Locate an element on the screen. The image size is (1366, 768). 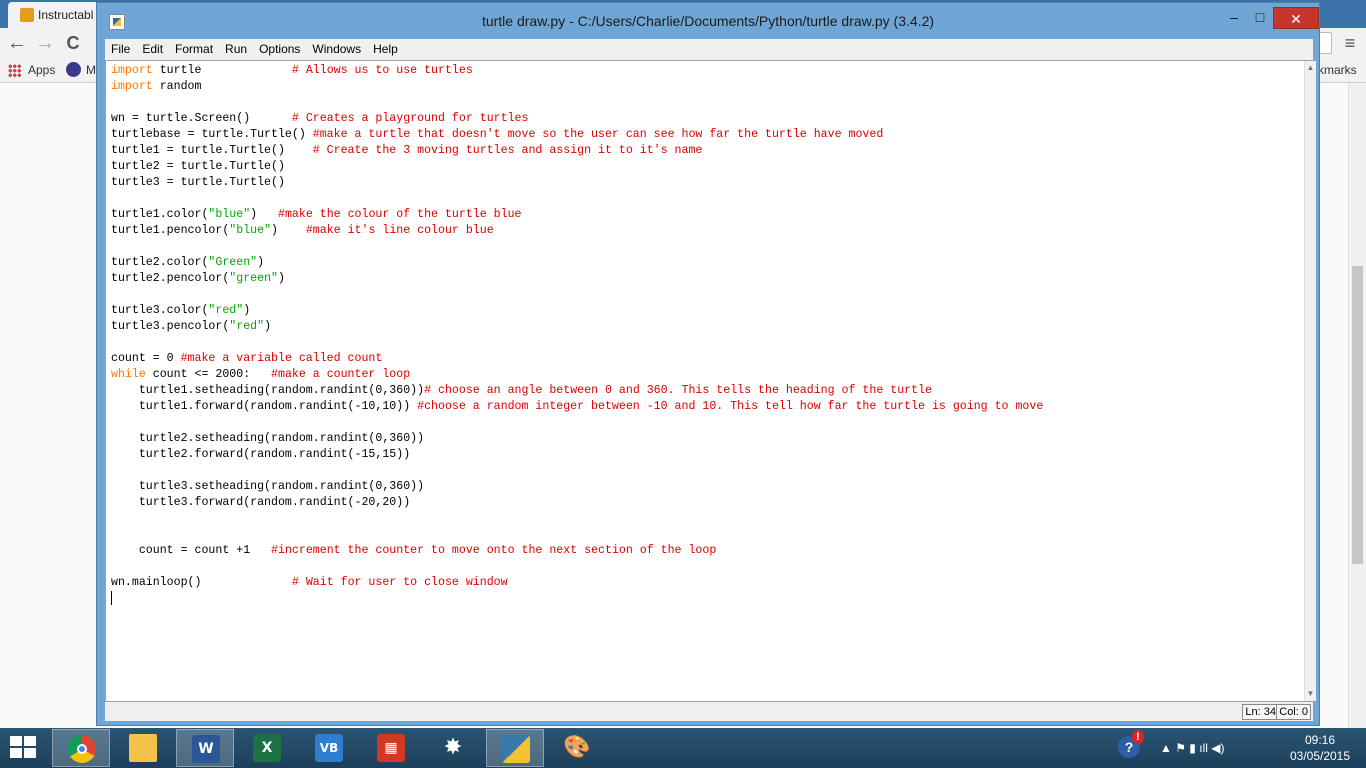
taskbar-word: W is located at coordinates (205, 748).